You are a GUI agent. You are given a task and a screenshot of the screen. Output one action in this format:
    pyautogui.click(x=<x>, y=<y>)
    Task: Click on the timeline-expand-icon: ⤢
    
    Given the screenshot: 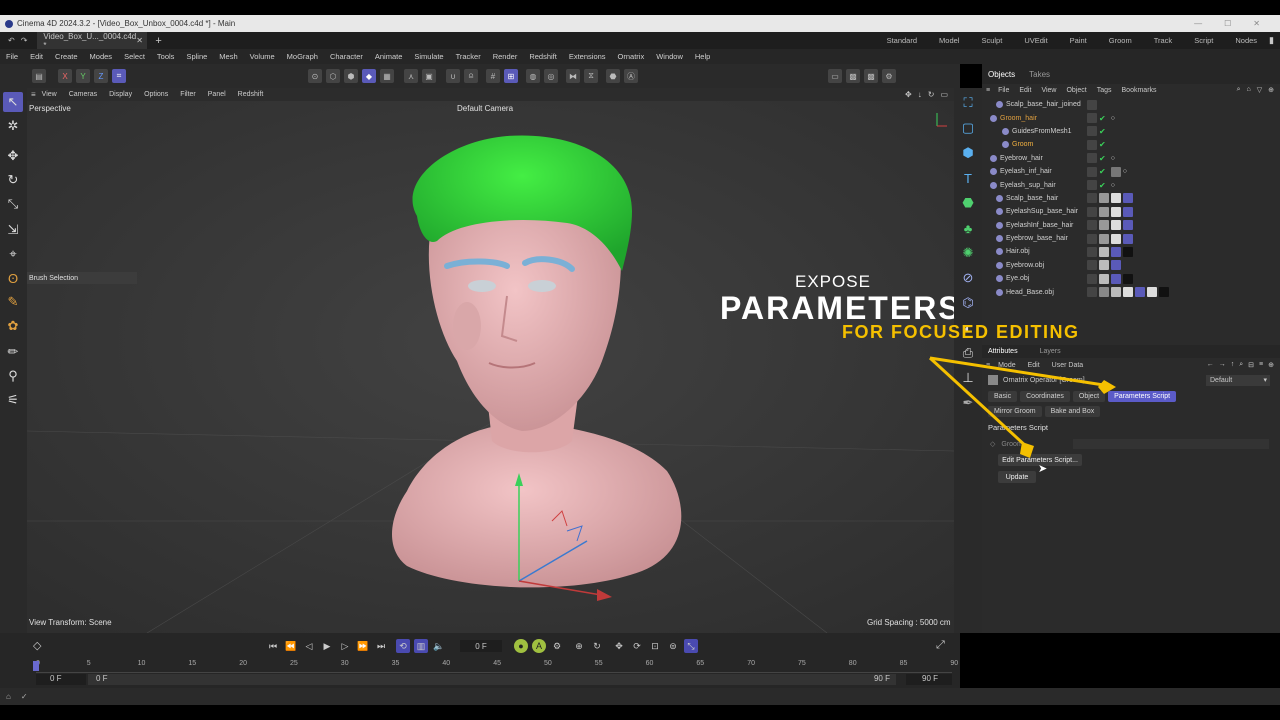 What is the action you would take?
    pyautogui.click(x=940, y=645)
    